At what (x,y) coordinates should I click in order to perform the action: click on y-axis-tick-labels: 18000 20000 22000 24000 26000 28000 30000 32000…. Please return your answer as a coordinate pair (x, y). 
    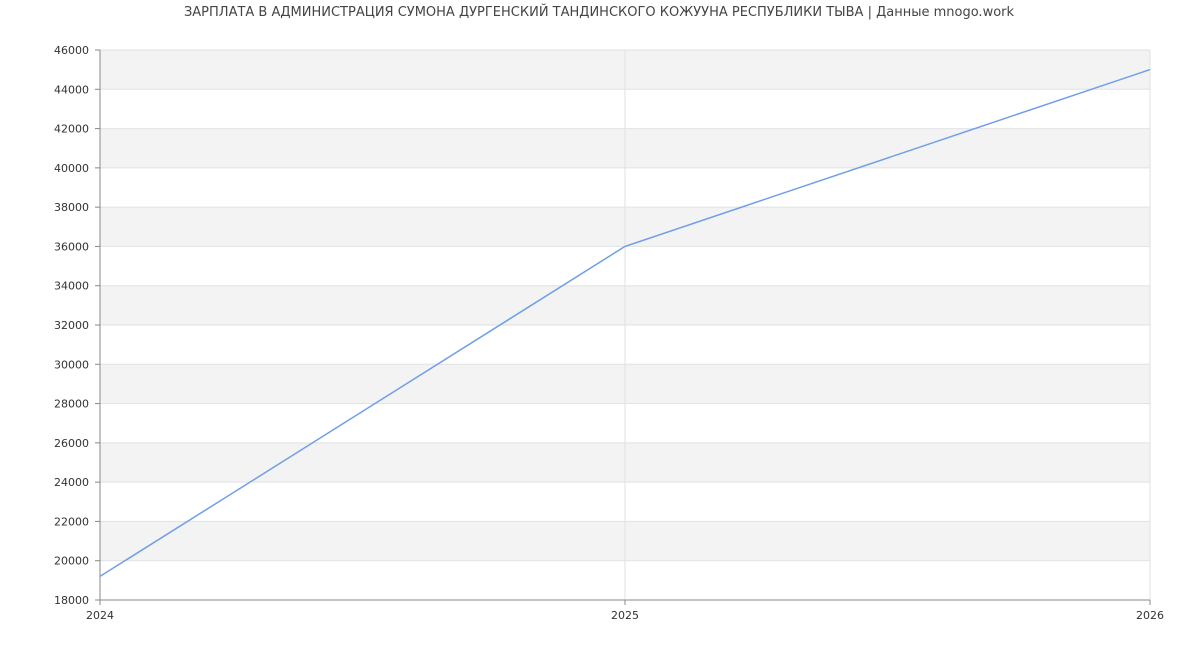
    Looking at the image, I should click on (71, 325).